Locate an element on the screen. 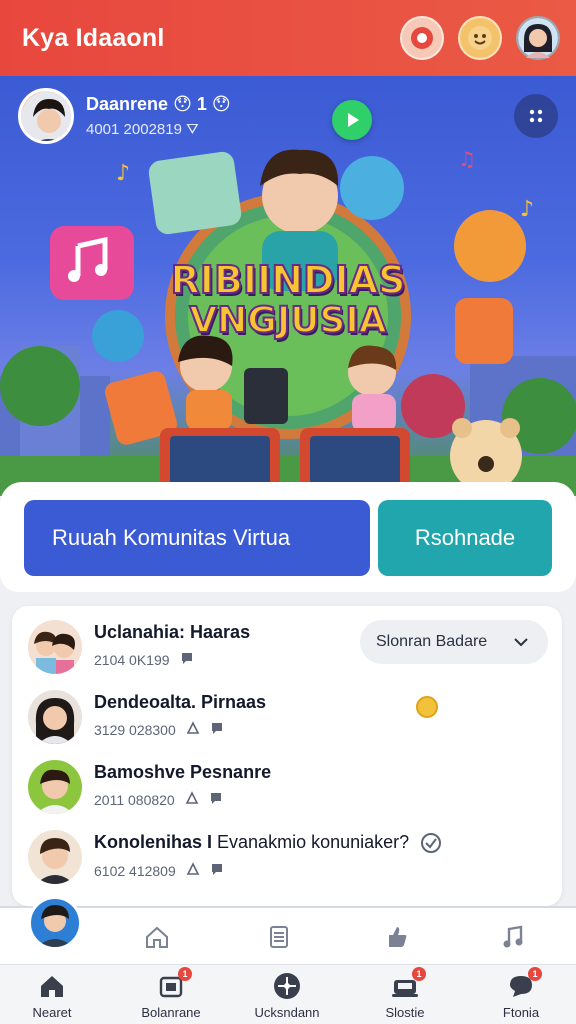 This screenshot has height=1024, width=576. play-icon is located at coordinates (353, 120).